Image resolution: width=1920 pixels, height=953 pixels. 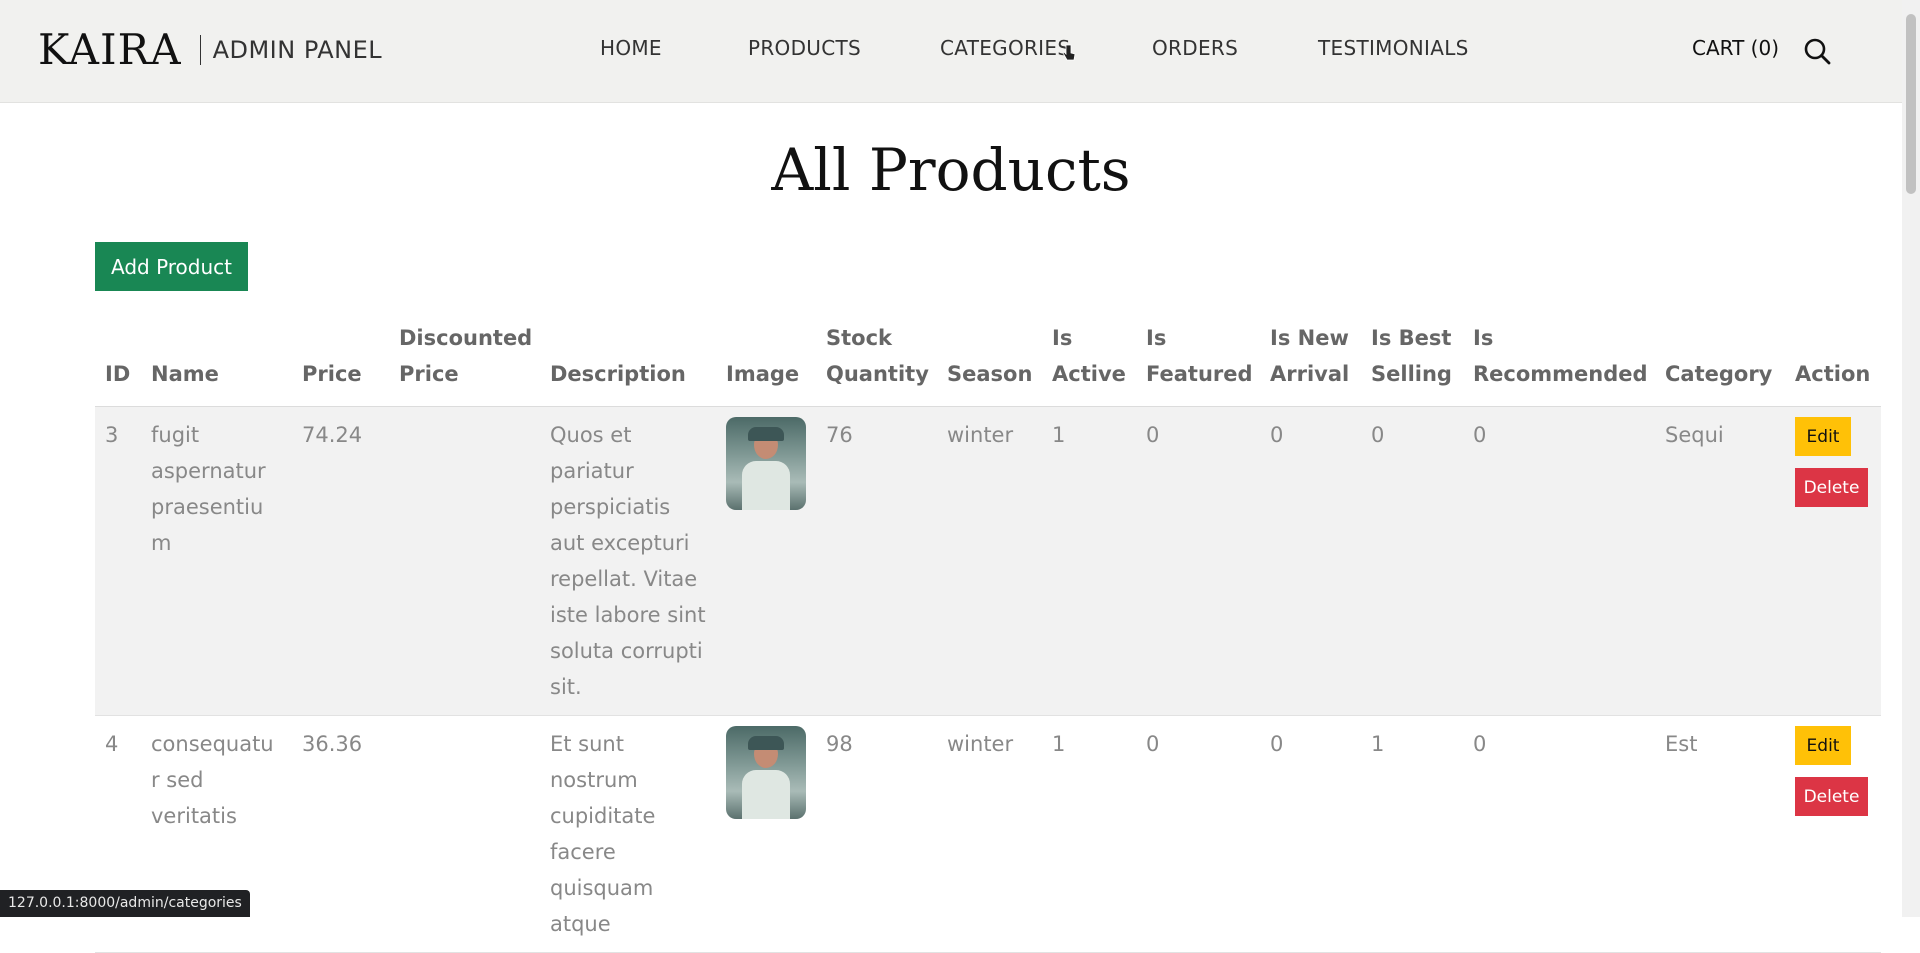 What do you see at coordinates (1393, 48) in the screenshot?
I see `nav-testimonials: TESTIMONIALS` at bounding box center [1393, 48].